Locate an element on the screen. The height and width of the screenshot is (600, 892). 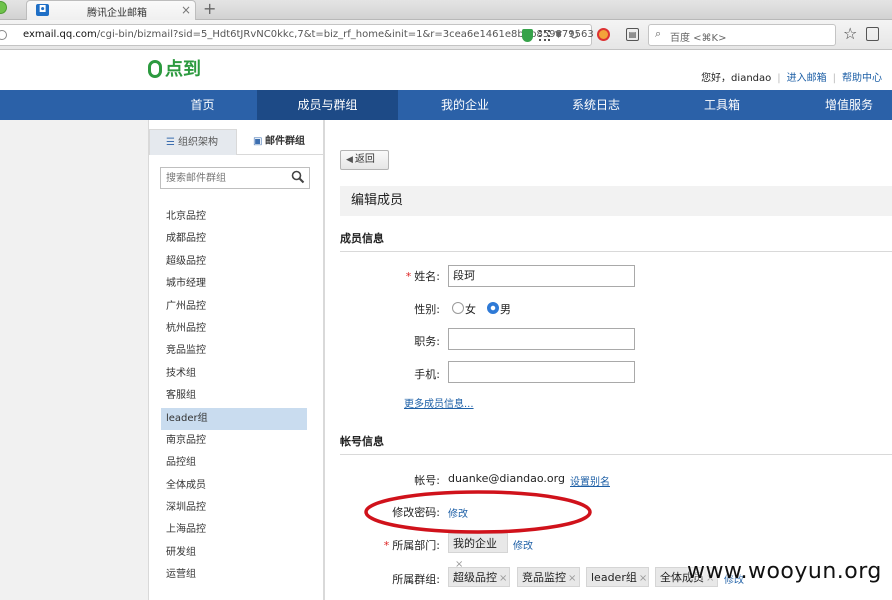
job-title-field is located at coordinates (541, 339).